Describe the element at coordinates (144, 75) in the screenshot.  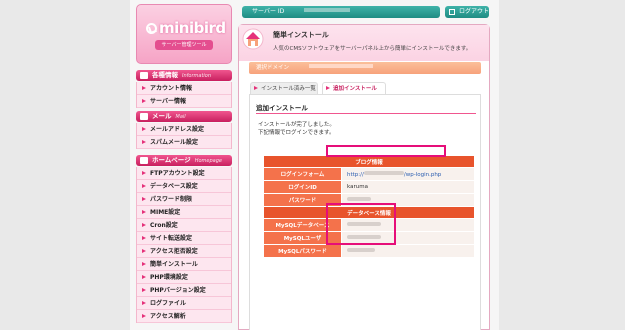
I see `info-icon` at that location.